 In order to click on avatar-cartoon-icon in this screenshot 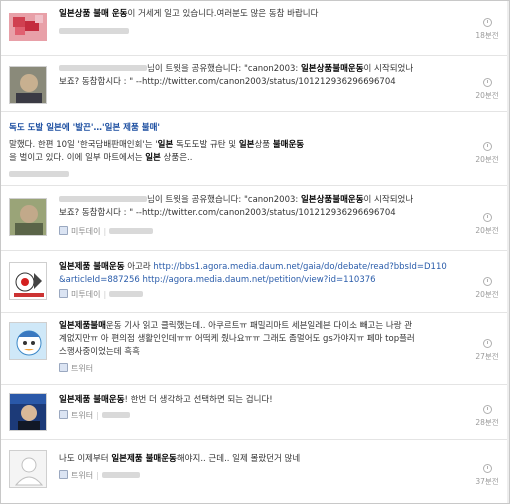, I will do `click(28, 341)`.